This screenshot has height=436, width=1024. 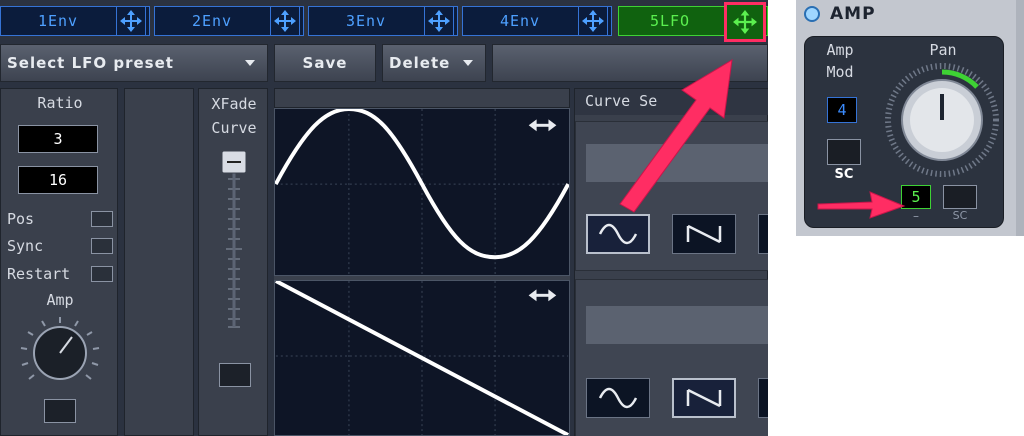 I want to click on callout-arrow-pan-icon, so click(x=861, y=205).